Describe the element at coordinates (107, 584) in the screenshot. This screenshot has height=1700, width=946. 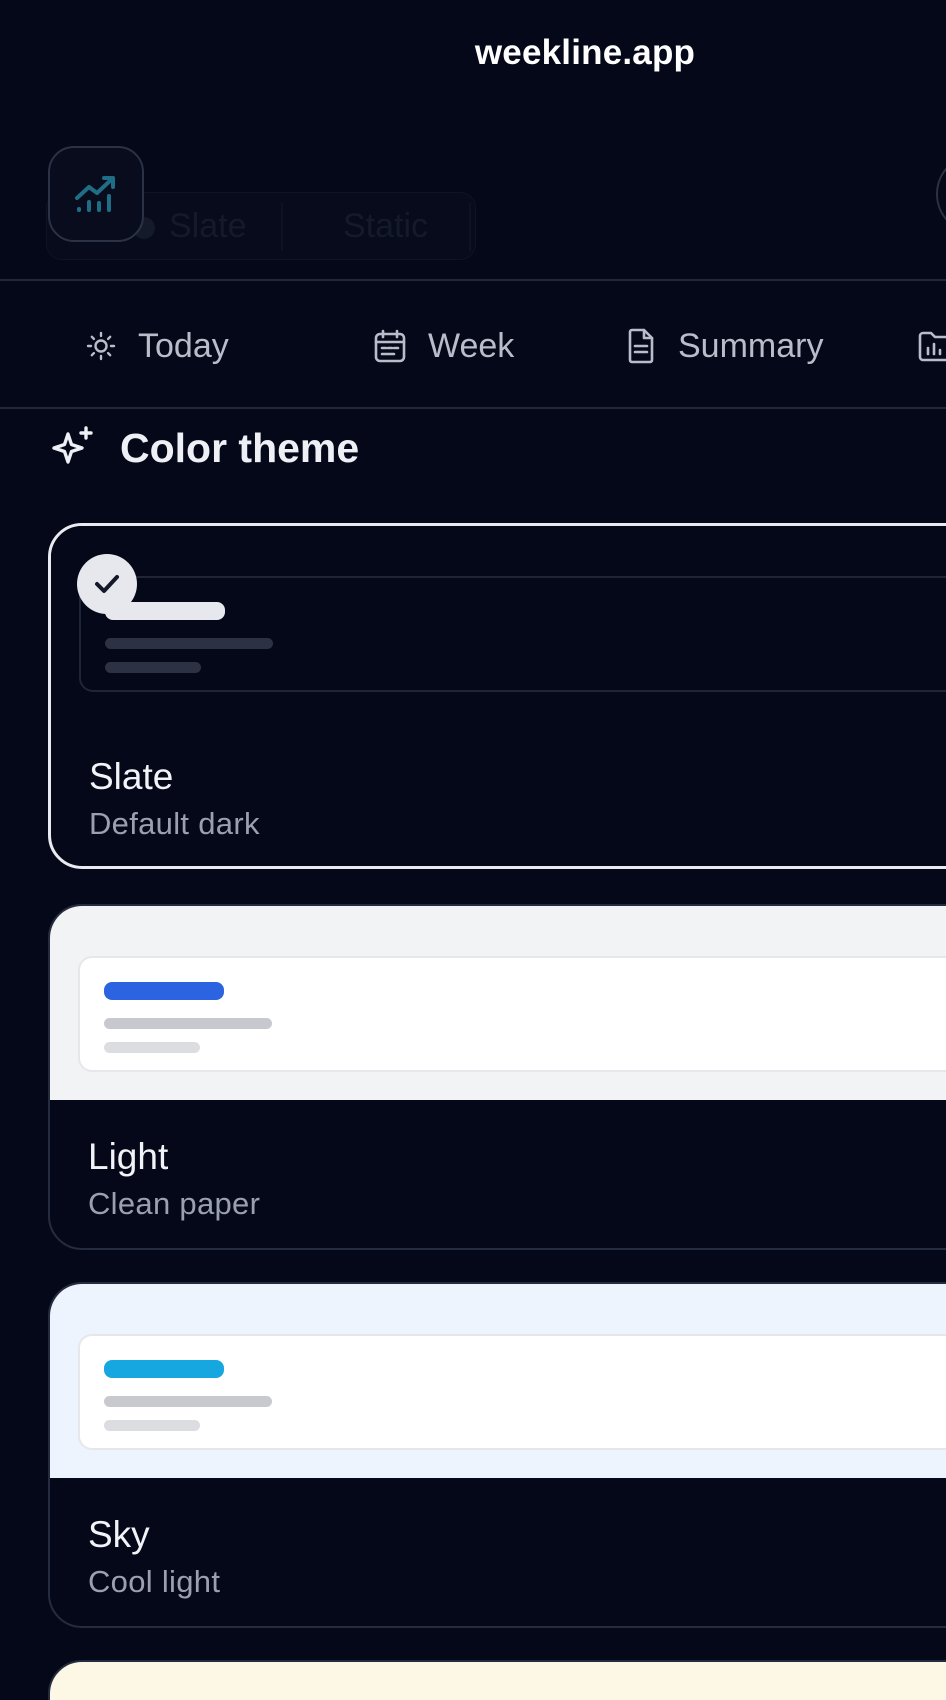
I see `selected-check-icon` at that location.